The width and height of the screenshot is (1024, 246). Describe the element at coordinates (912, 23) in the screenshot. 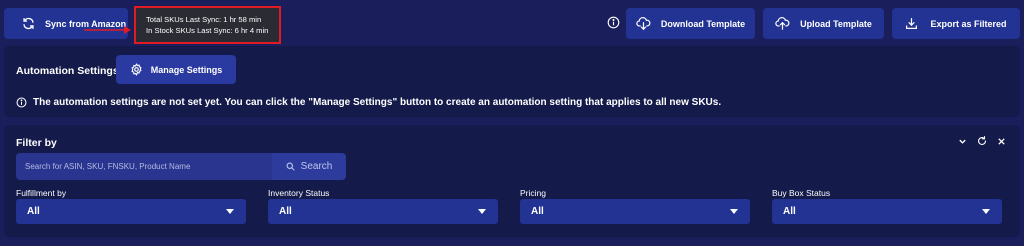

I see `export-icon` at that location.